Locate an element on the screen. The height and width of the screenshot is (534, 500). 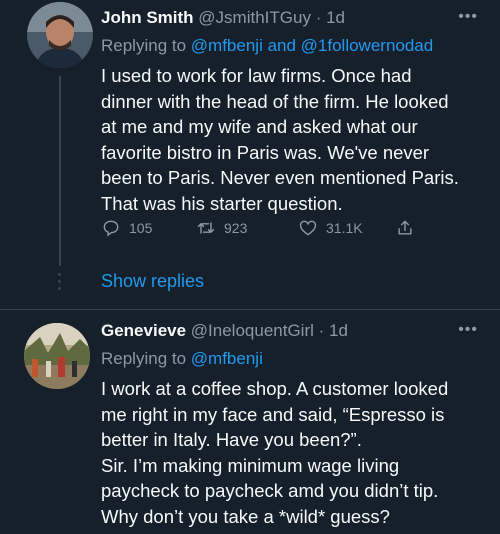
display-name: Genevieve is located at coordinates (143, 330).